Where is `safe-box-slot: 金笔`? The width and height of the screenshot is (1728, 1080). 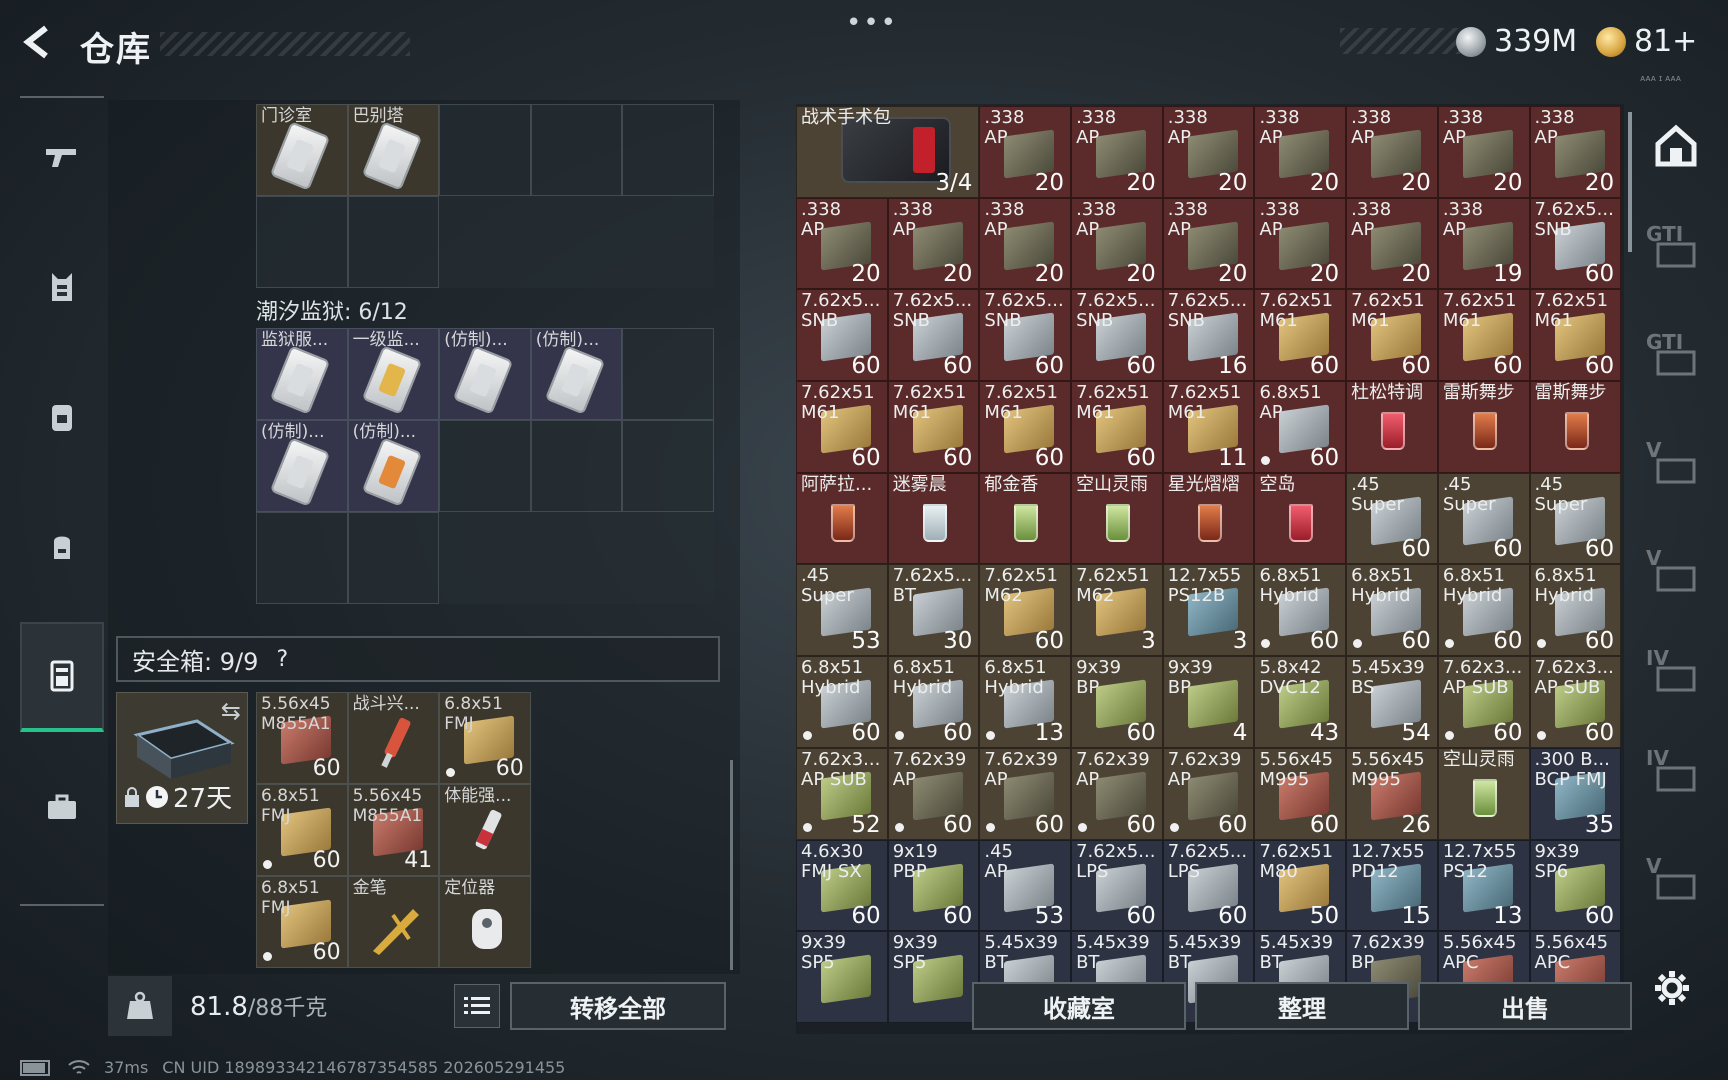
safe-box-slot: 金笔 is located at coordinates (393, 922).